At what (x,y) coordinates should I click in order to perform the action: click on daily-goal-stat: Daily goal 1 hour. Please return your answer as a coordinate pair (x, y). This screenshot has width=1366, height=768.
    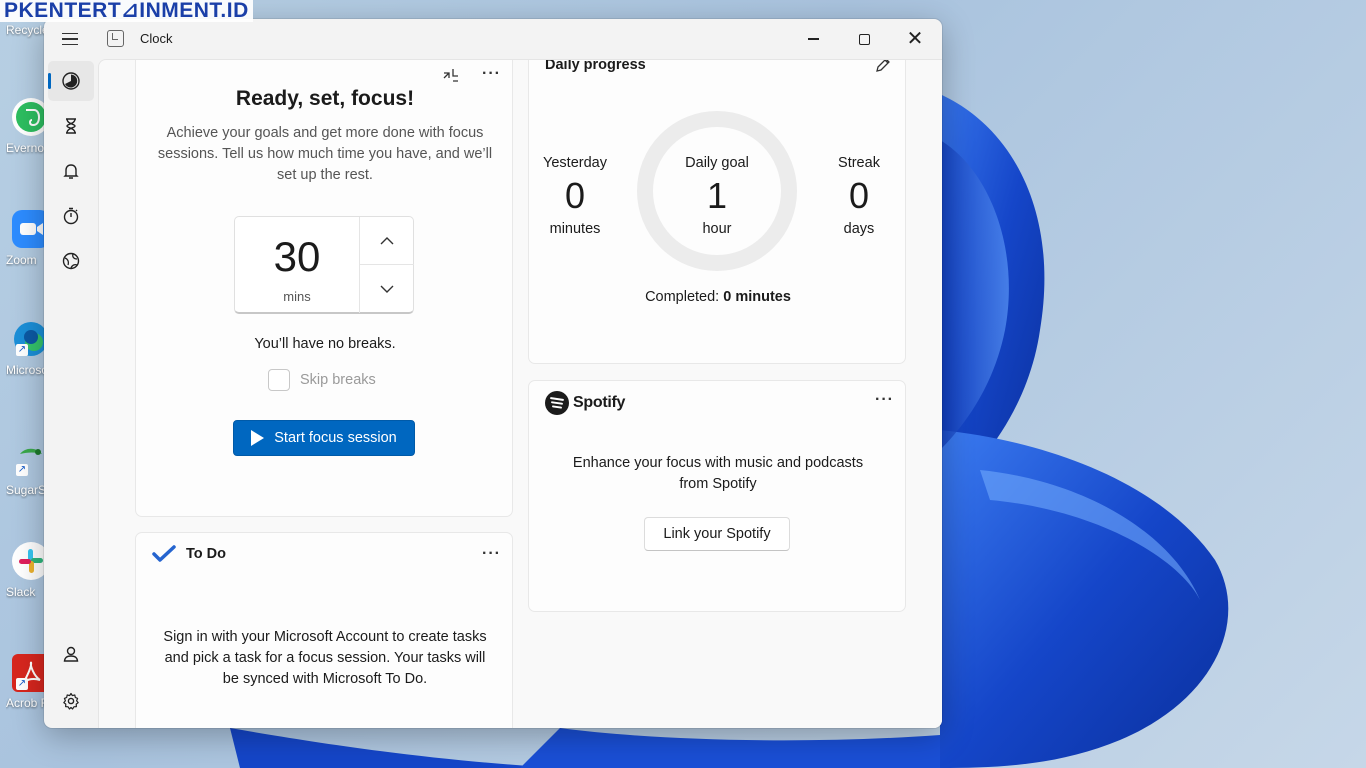
    Looking at the image, I should click on (717, 196).